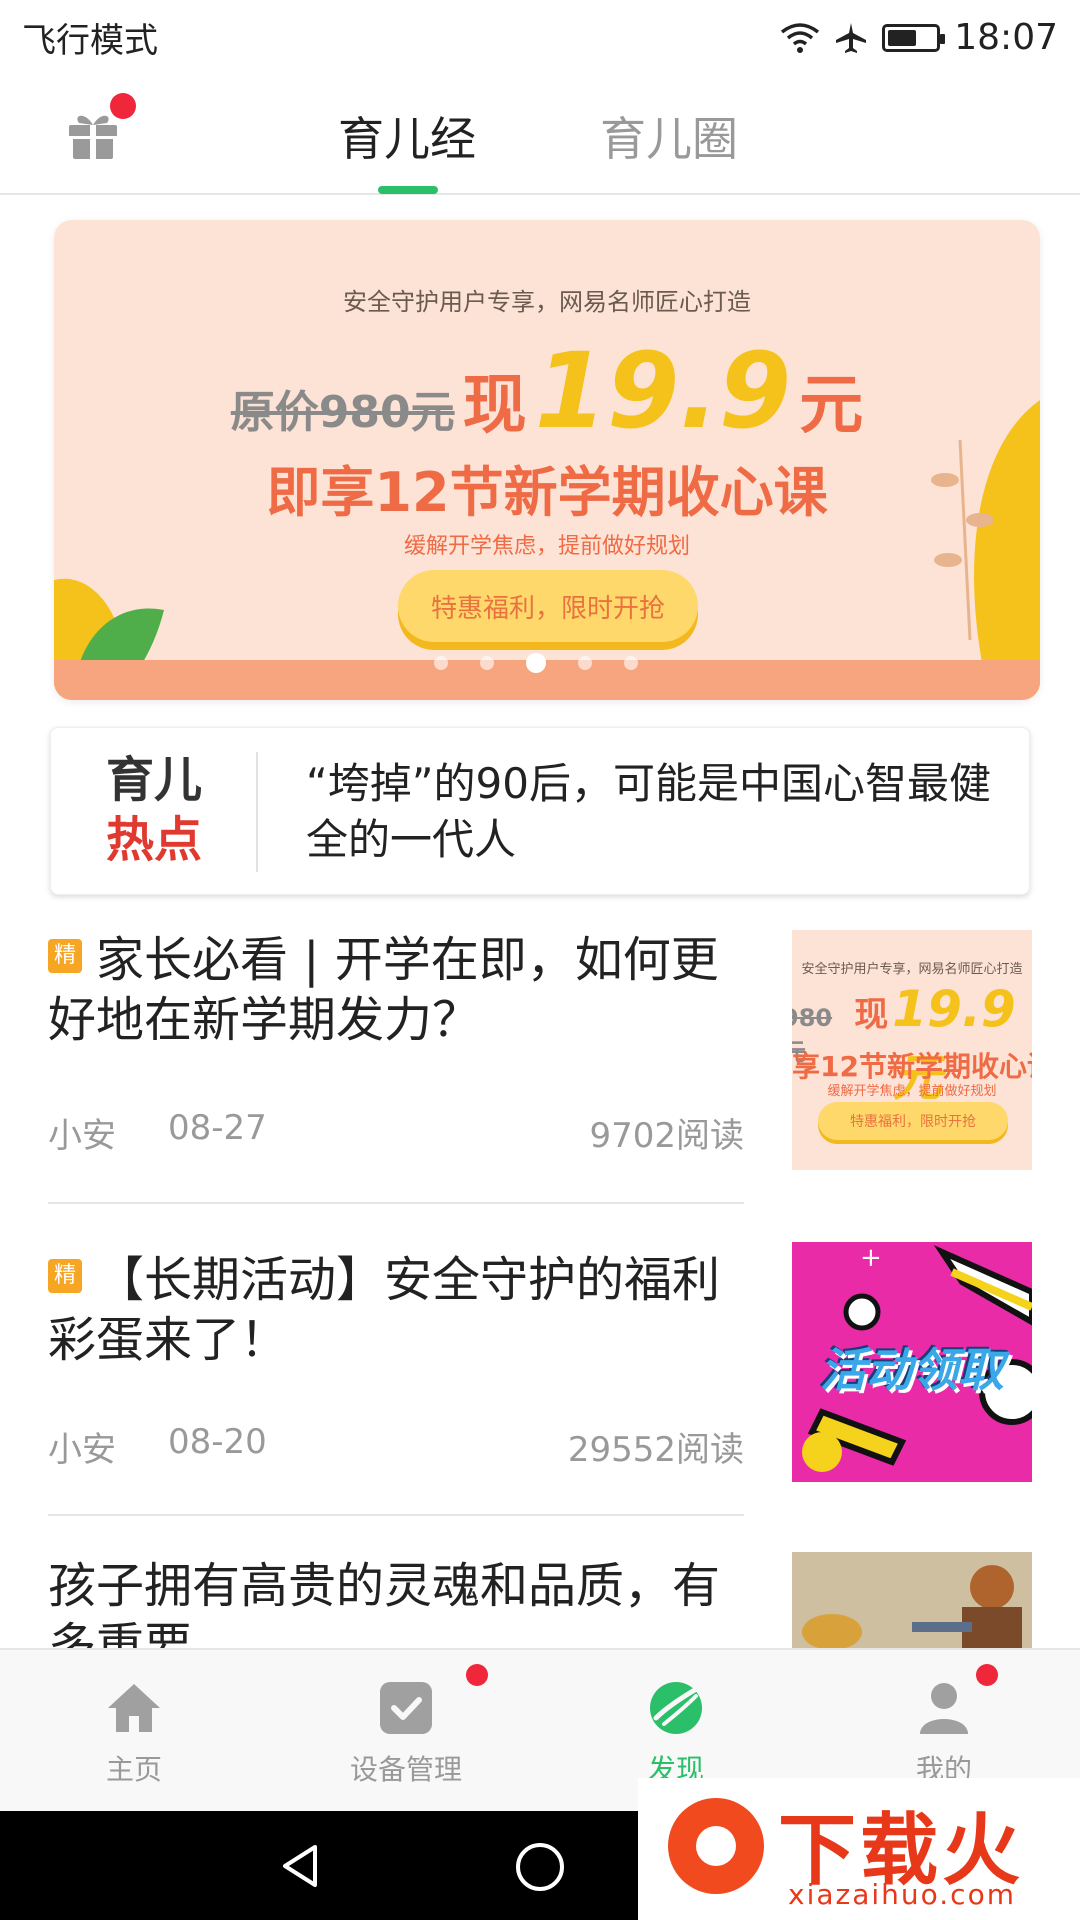 Image resolution: width=1080 pixels, height=1920 pixels. Describe the element at coordinates (405, 1769) in the screenshot. I see `nav-label: 设备管理` at that location.